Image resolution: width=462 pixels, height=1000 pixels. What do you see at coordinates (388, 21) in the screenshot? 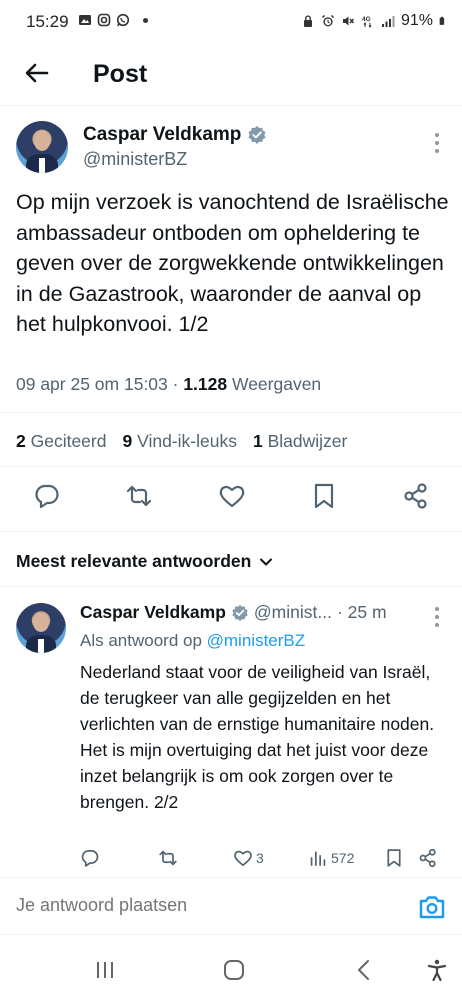
I see `signal-icon` at bounding box center [388, 21].